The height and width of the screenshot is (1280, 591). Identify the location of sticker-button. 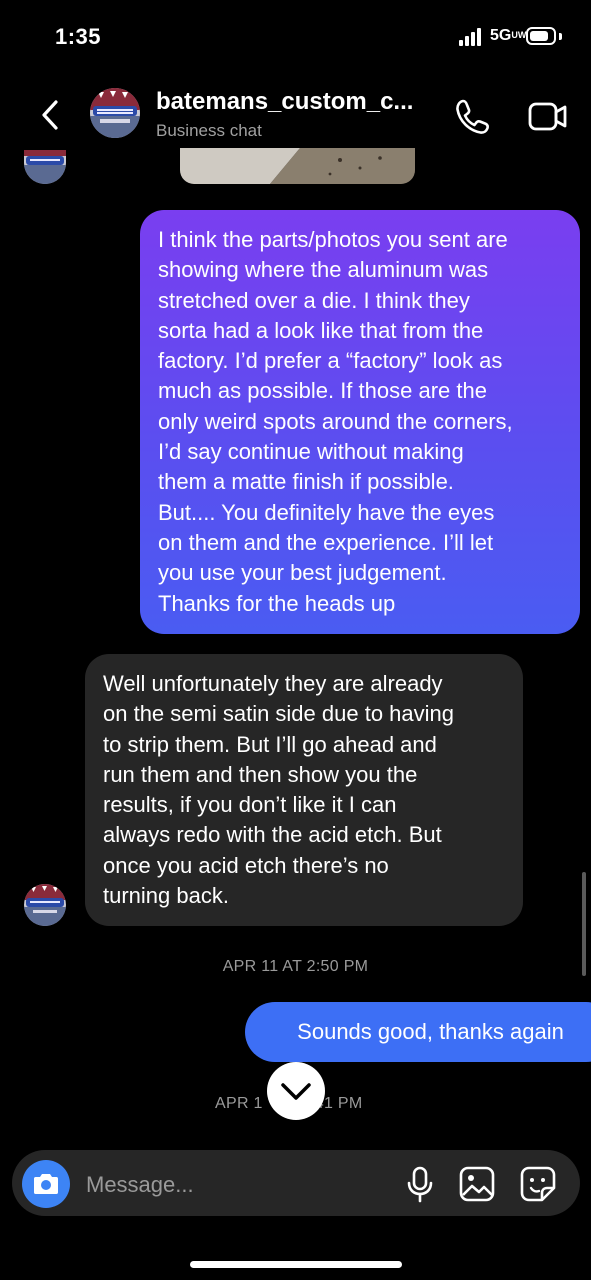
(538, 1184).